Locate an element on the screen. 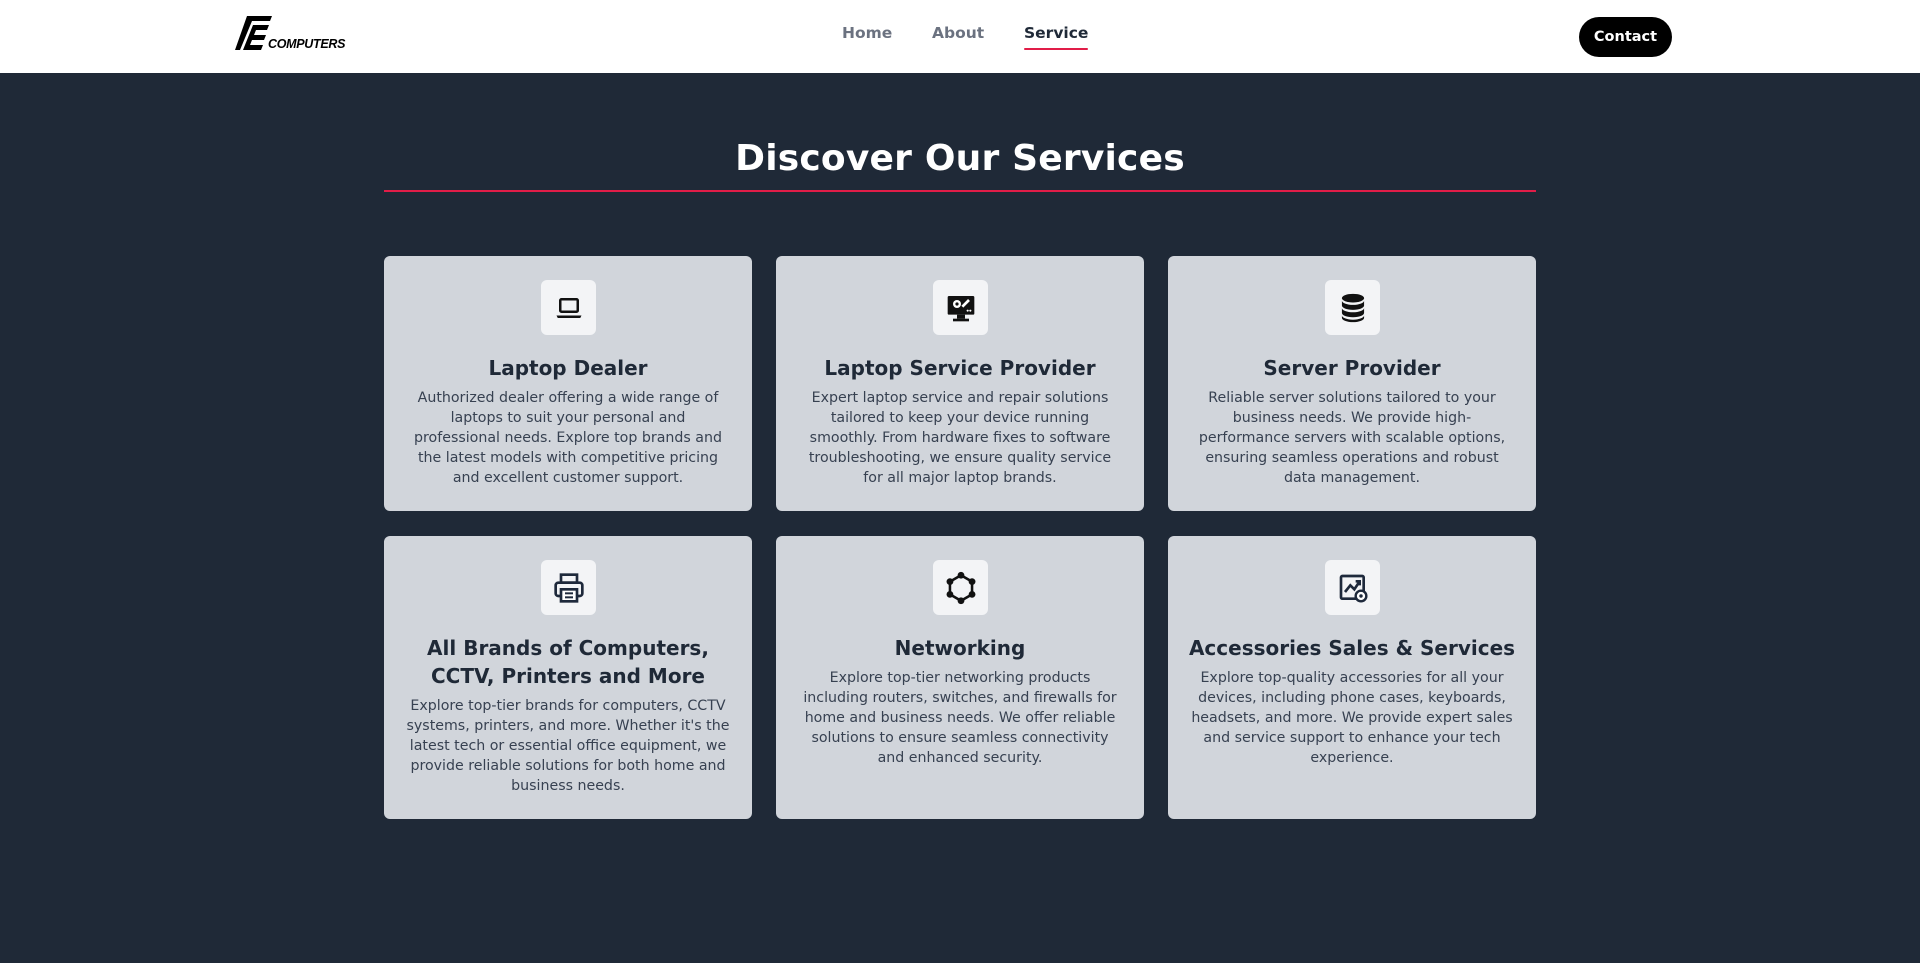 The width and height of the screenshot is (1920, 963). service-title: Accessories Sales & Services is located at coordinates (1352, 648).